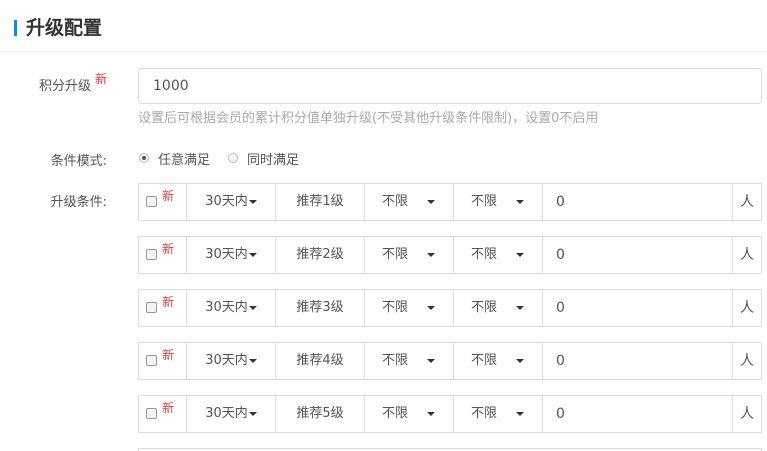 The image size is (767, 451). What do you see at coordinates (78, 161) in the screenshot?
I see `condition-mode-label: 条件模式:` at bounding box center [78, 161].